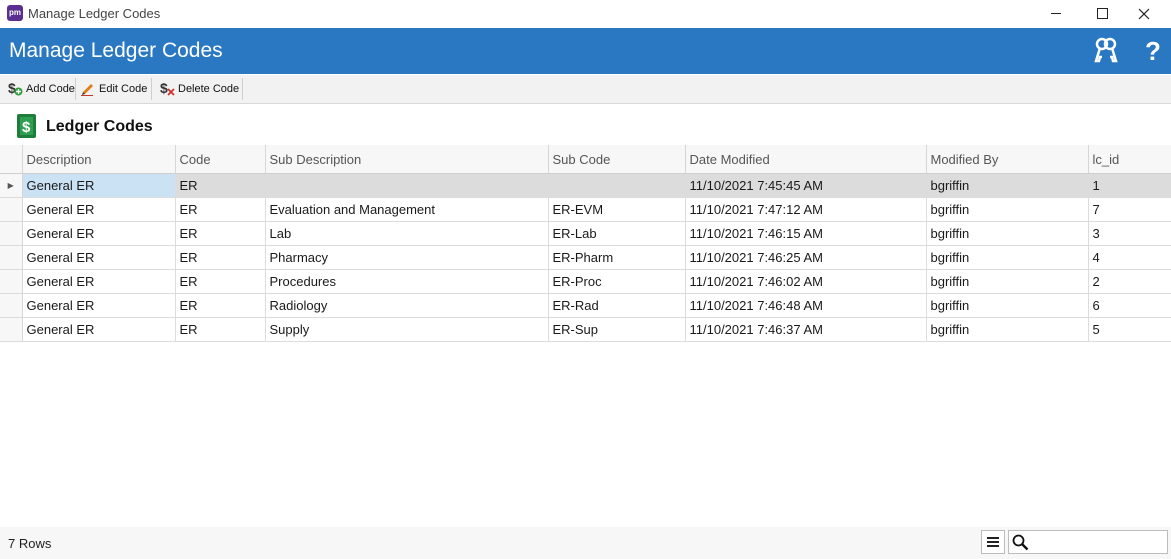 The image size is (1171, 559). Describe the element at coordinates (1129, 257) in the screenshot. I see `table-cell: 4` at that location.